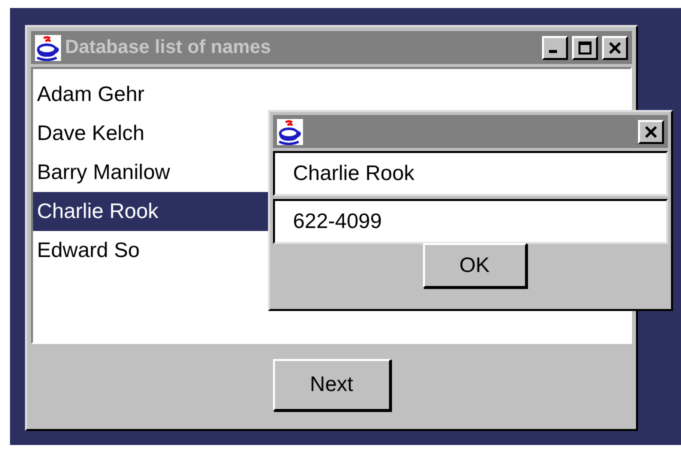 The height and width of the screenshot is (451, 681). I want to click on window-title: Database list of names, so click(168, 47).